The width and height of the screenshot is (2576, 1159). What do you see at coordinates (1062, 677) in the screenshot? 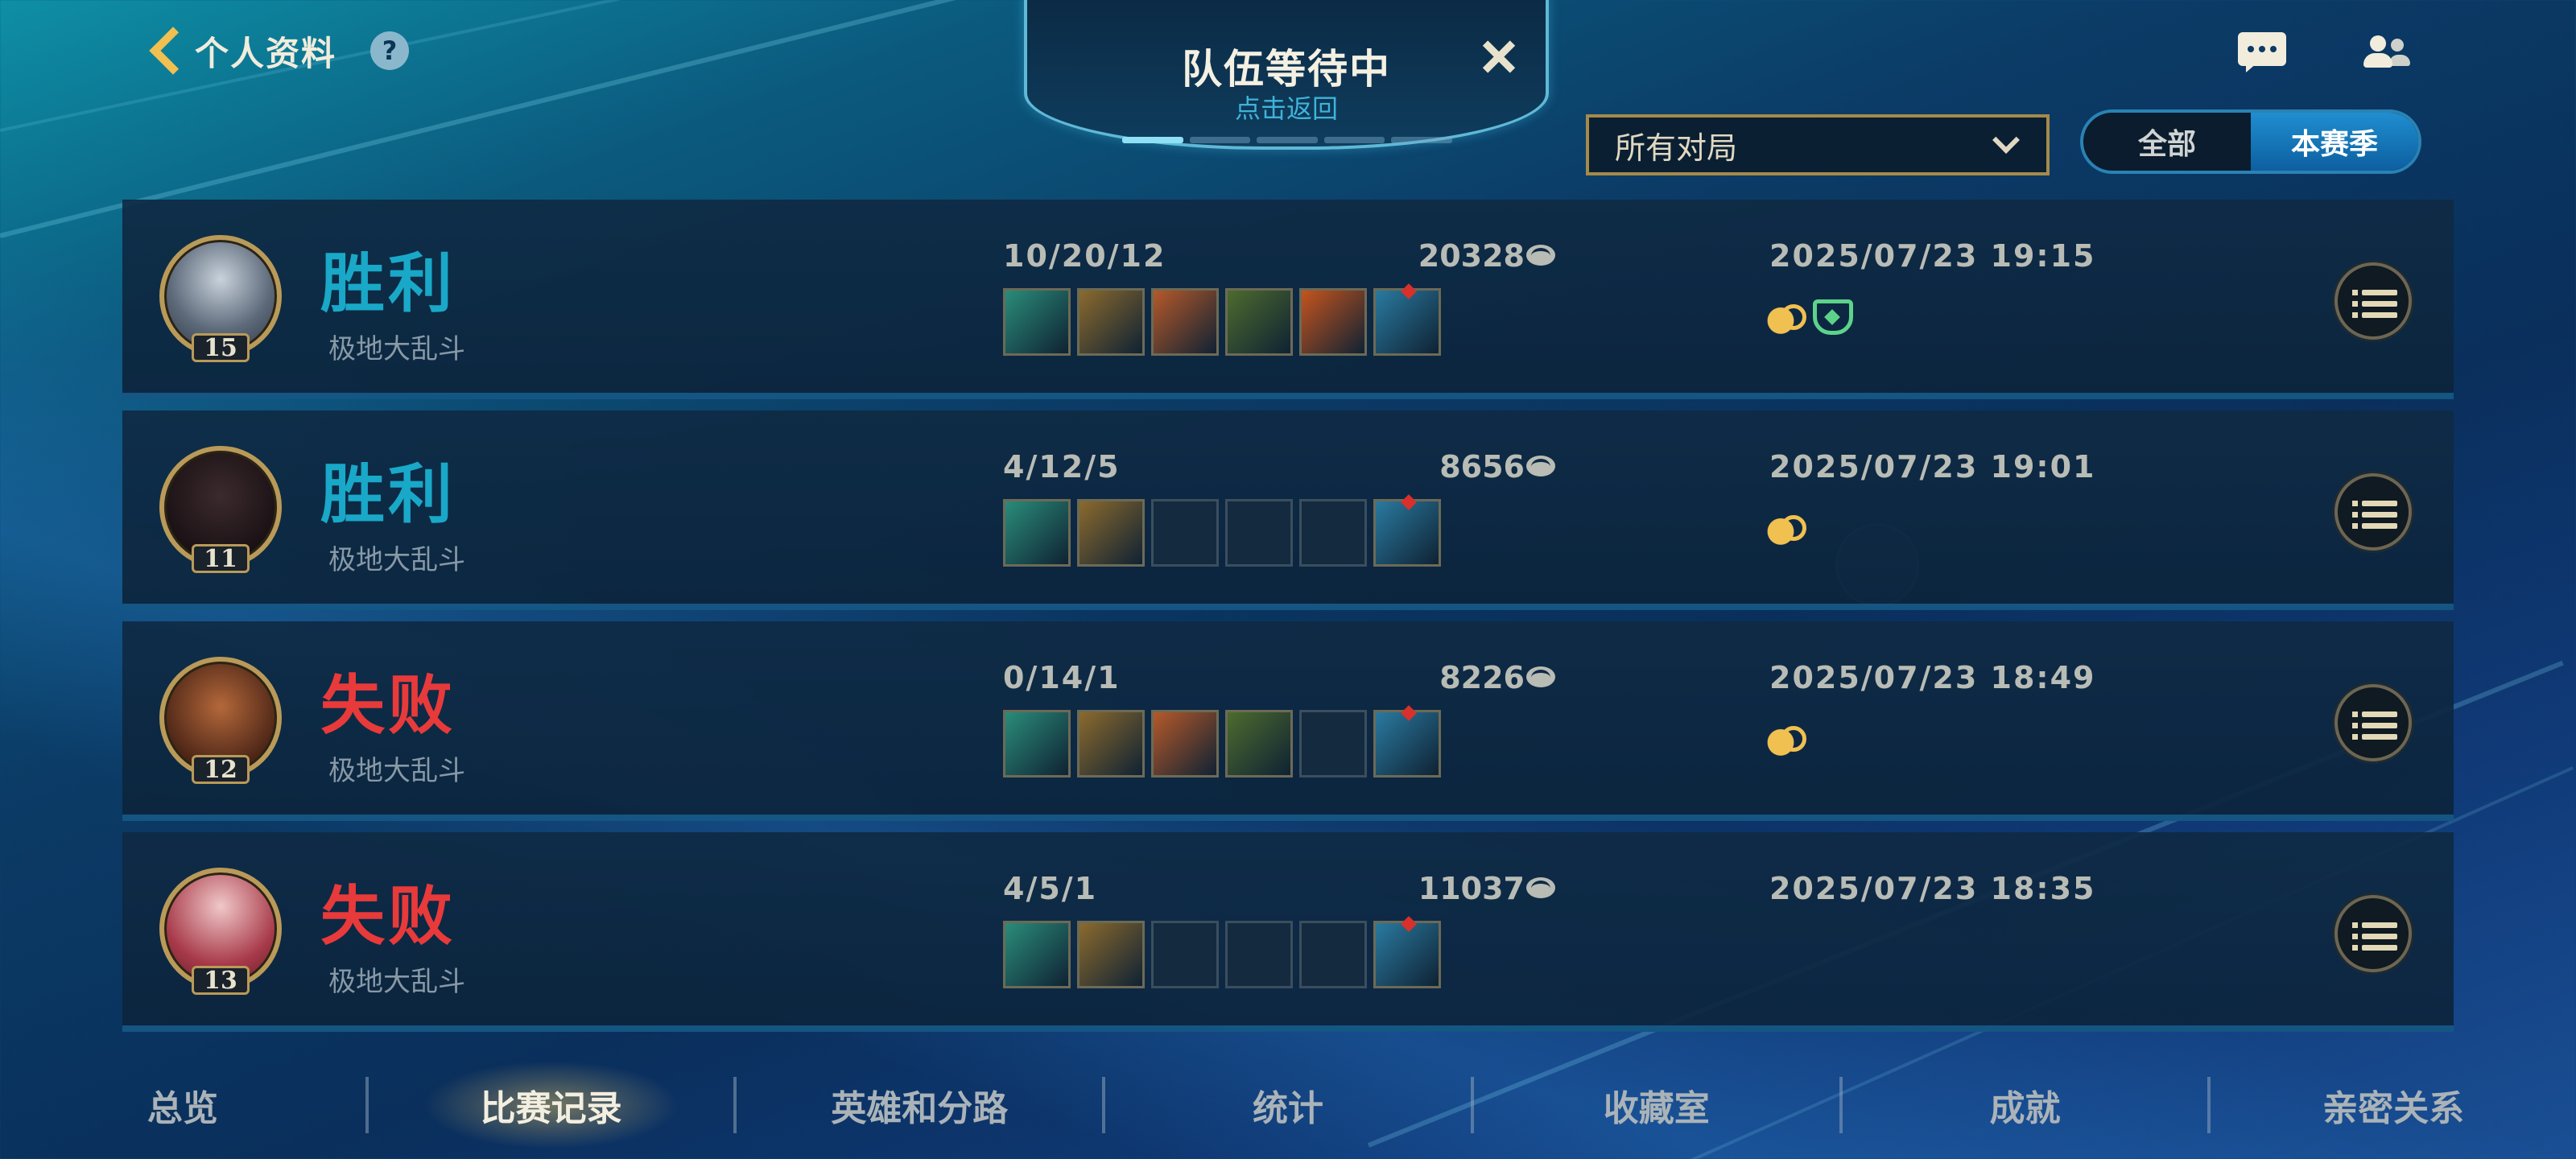
I see `kda: 0/14/1` at bounding box center [1062, 677].